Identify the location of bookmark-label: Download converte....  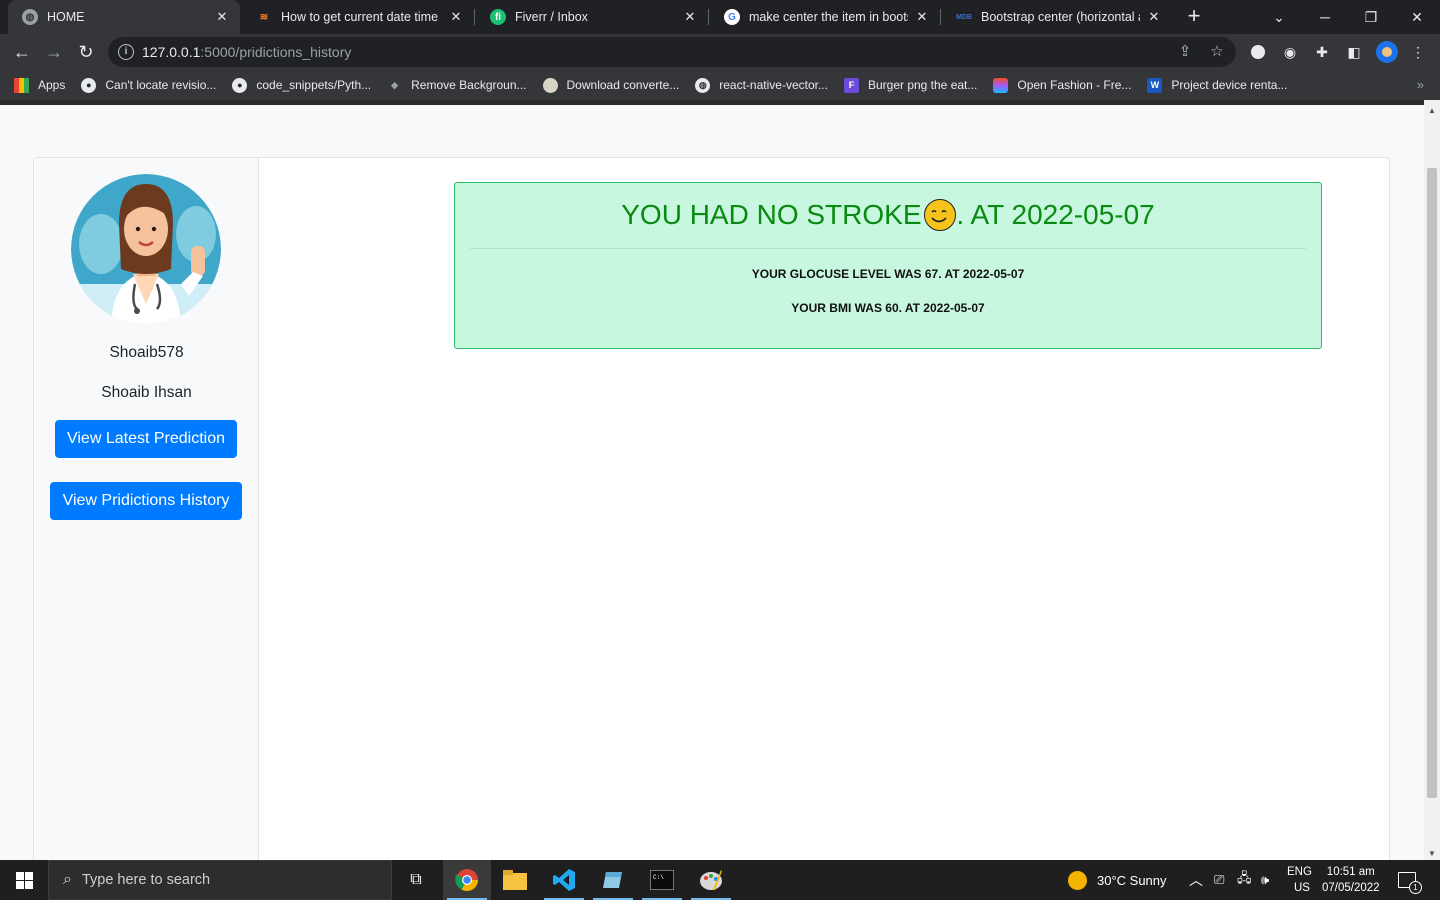
(623, 85).